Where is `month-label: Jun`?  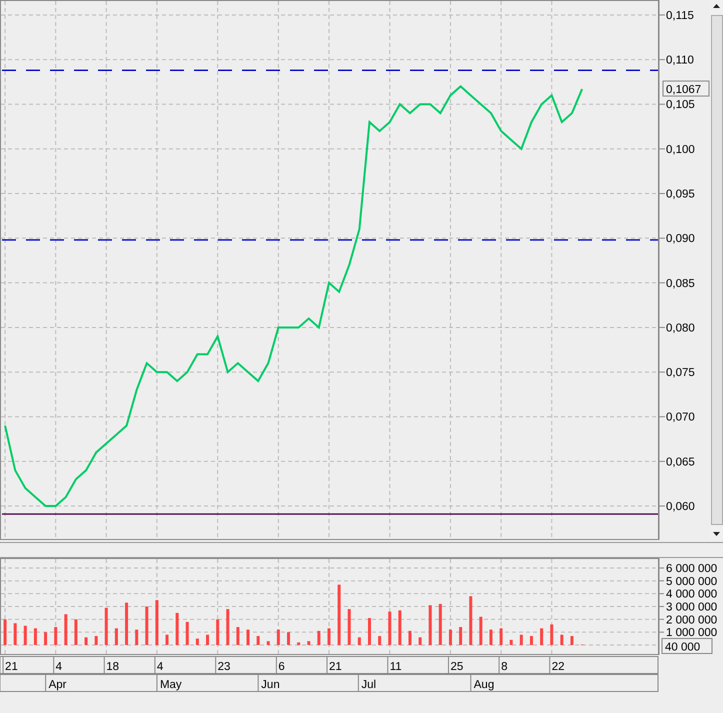
month-label: Jun is located at coordinates (270, 685).